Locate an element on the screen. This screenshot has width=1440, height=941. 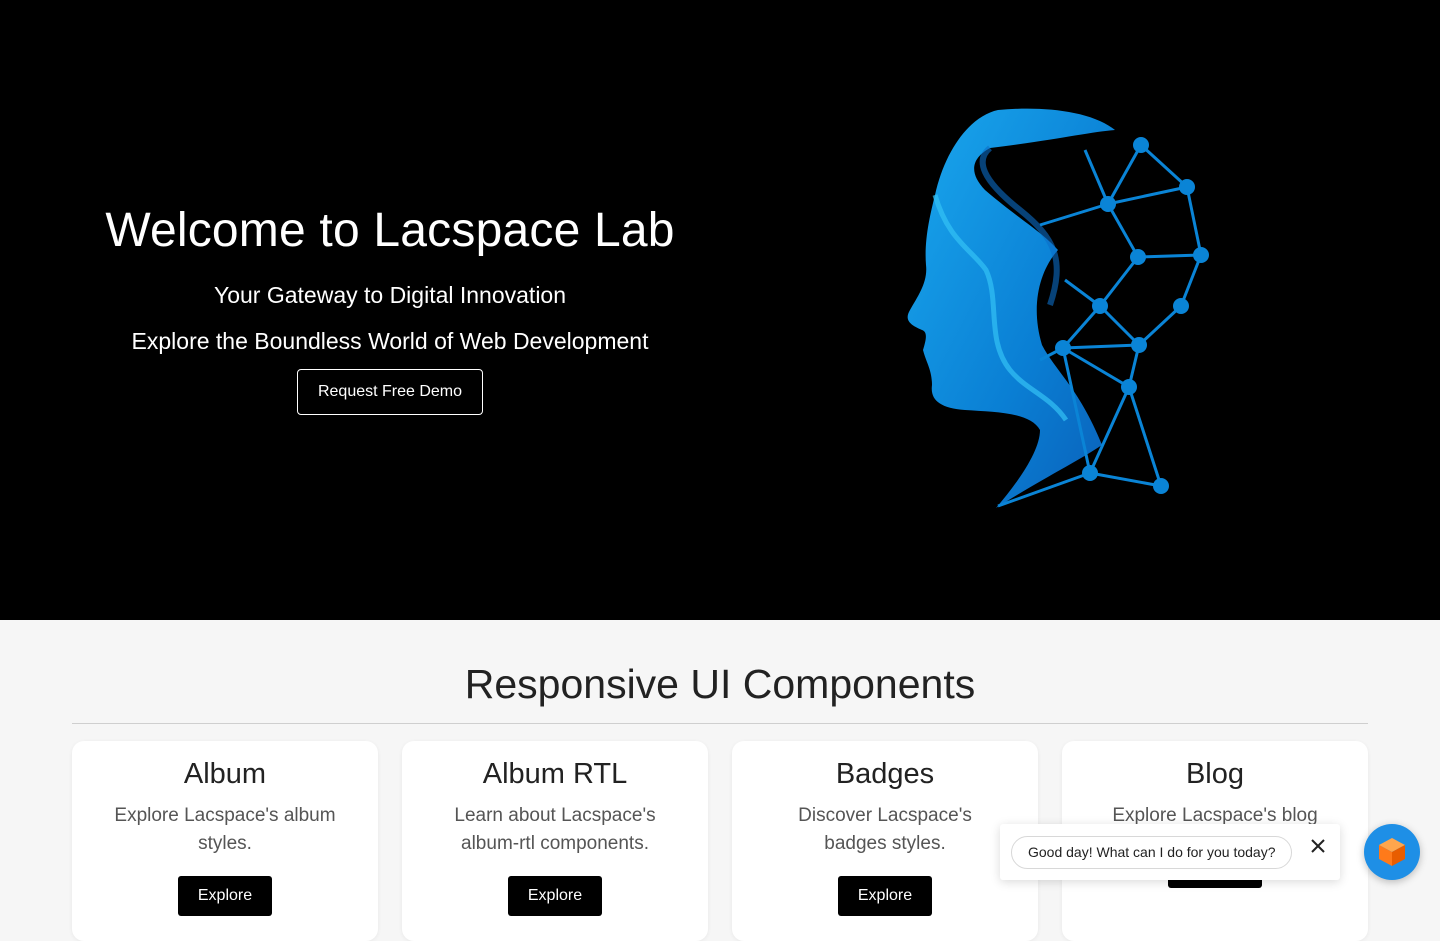
card-title: Blog is located at coordinates (1215, 774).